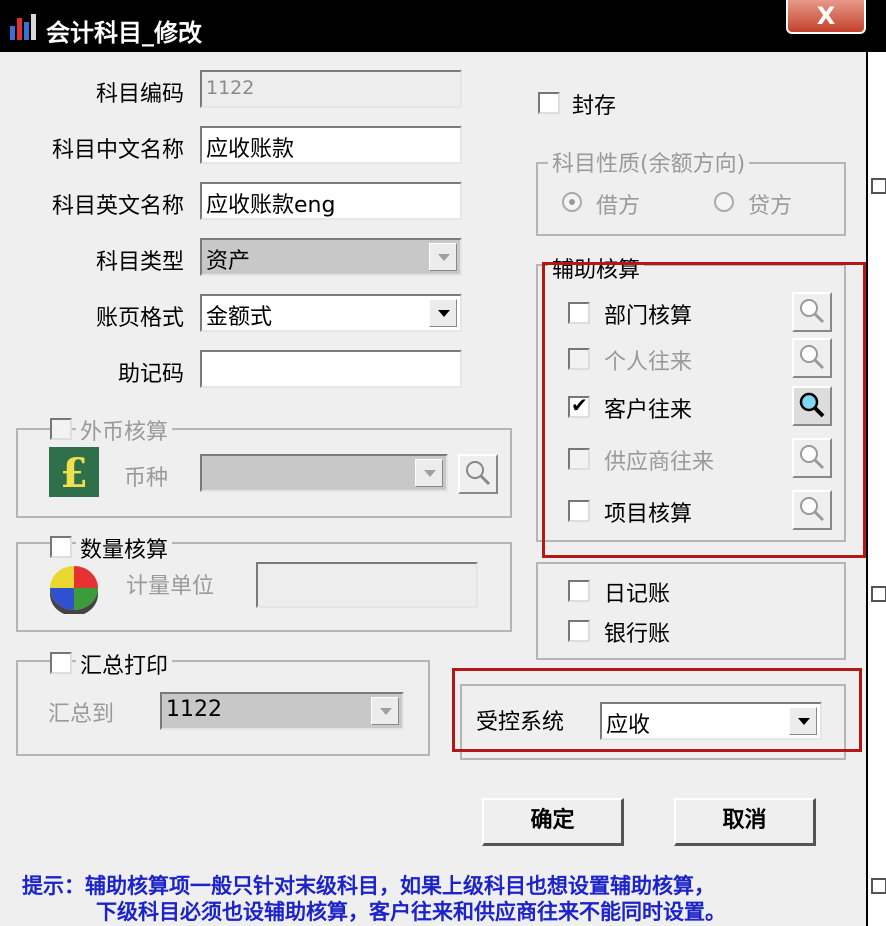 This screenshot has height=926, width=886. What do you see at coordinates (124, 548) in the screenshot?
I see `quantity-title: 数量核算` at bounding box center [124, 548].